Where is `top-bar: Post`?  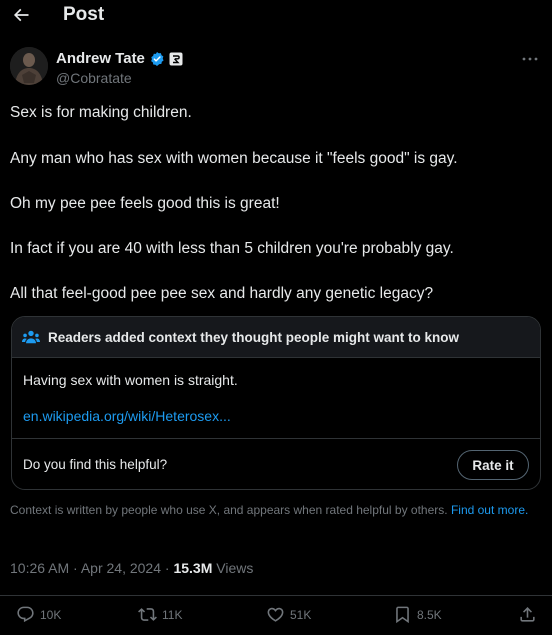 top-bar: Post is located at coordinates (276, 15).